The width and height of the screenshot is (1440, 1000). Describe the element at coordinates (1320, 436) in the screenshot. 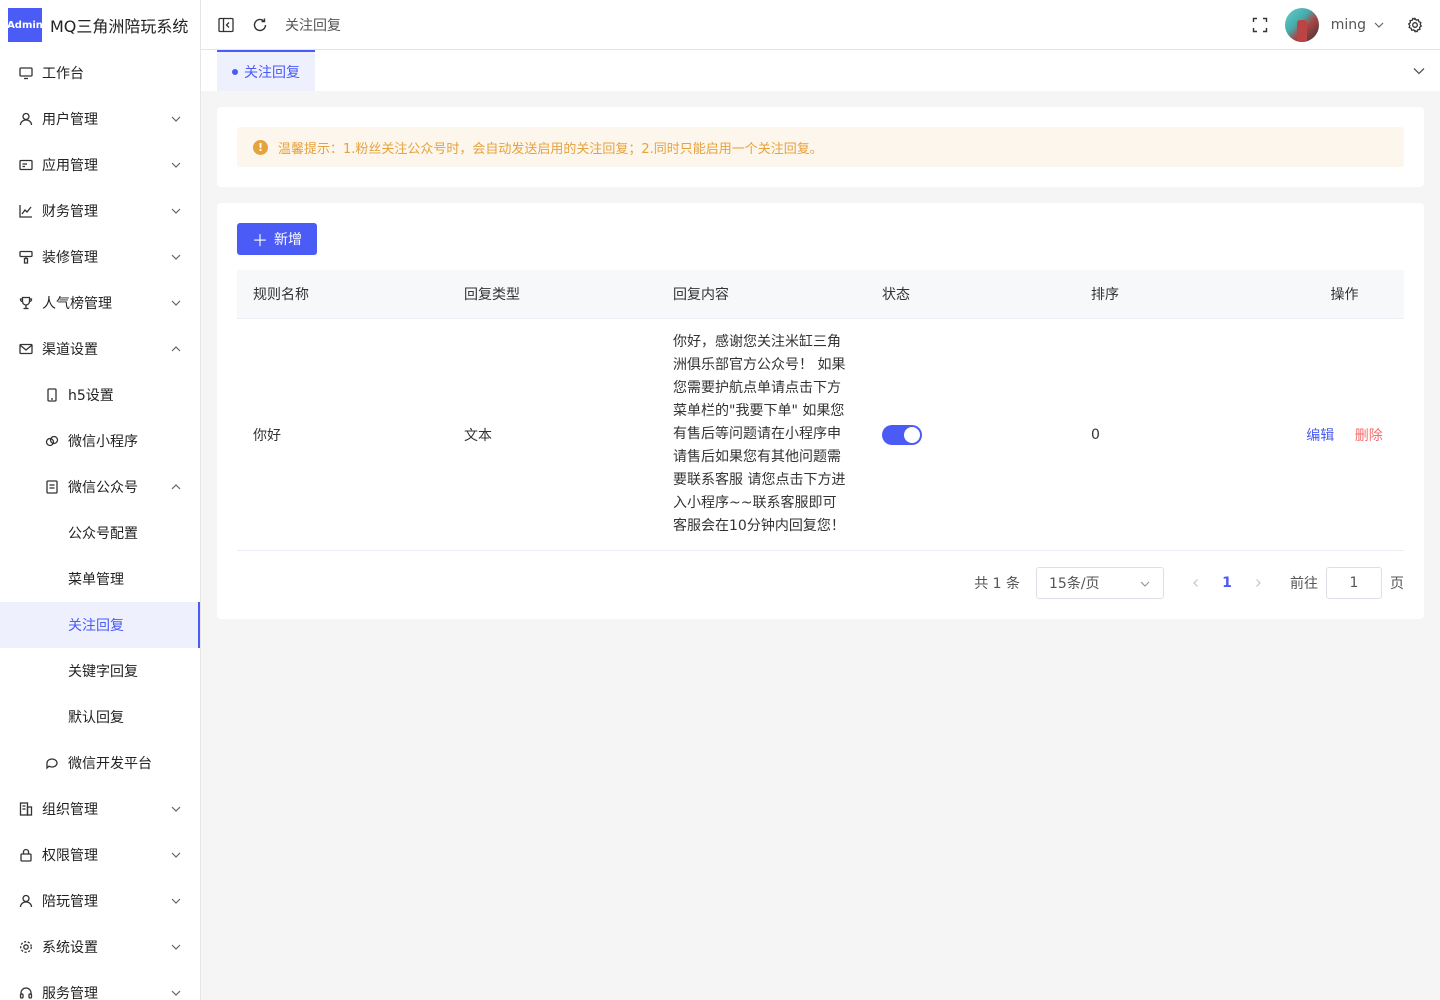

I see `edit-button: 编辑` at that location.